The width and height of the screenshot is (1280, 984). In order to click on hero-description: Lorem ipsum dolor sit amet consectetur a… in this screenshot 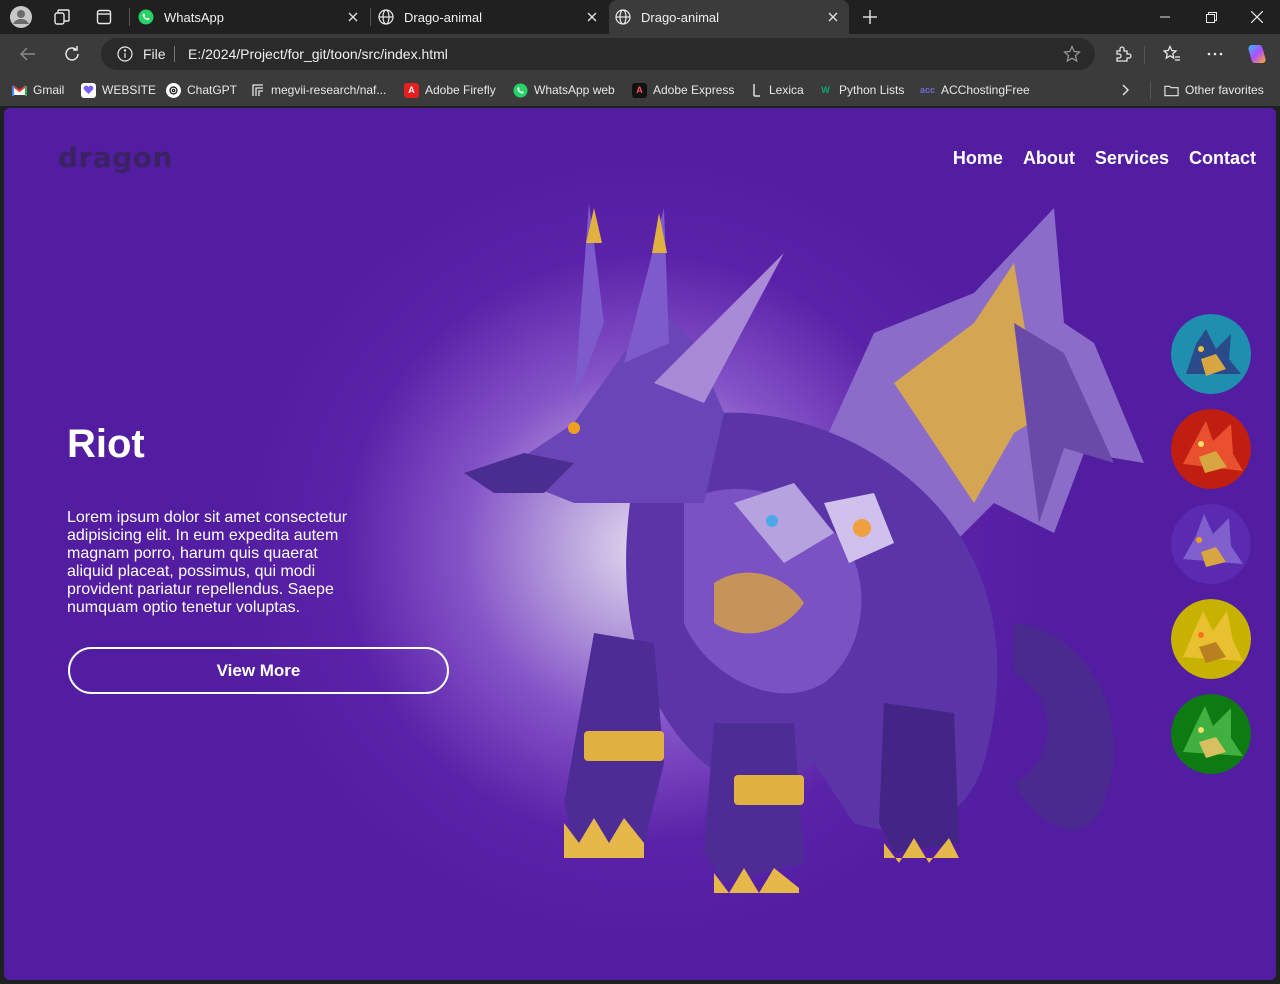, I will do `click(207, 562)`.